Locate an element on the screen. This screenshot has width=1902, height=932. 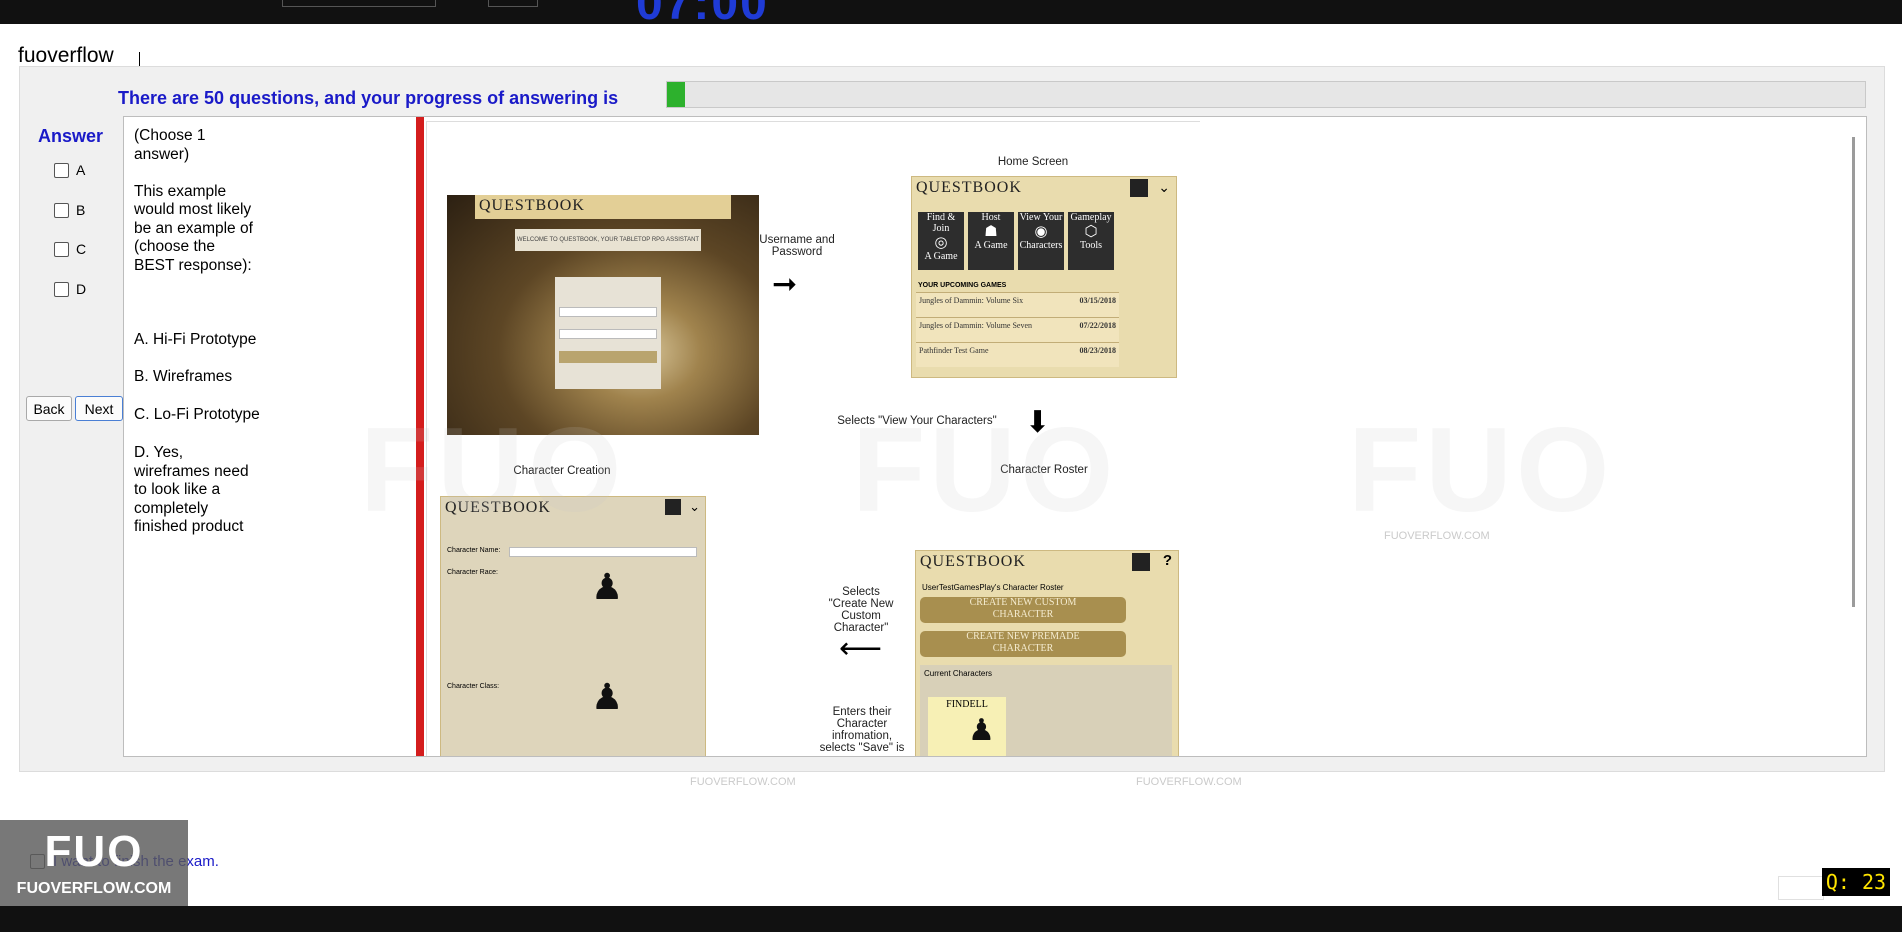
arrow-right-icon: ➞ is located at coordinates (785, 284).